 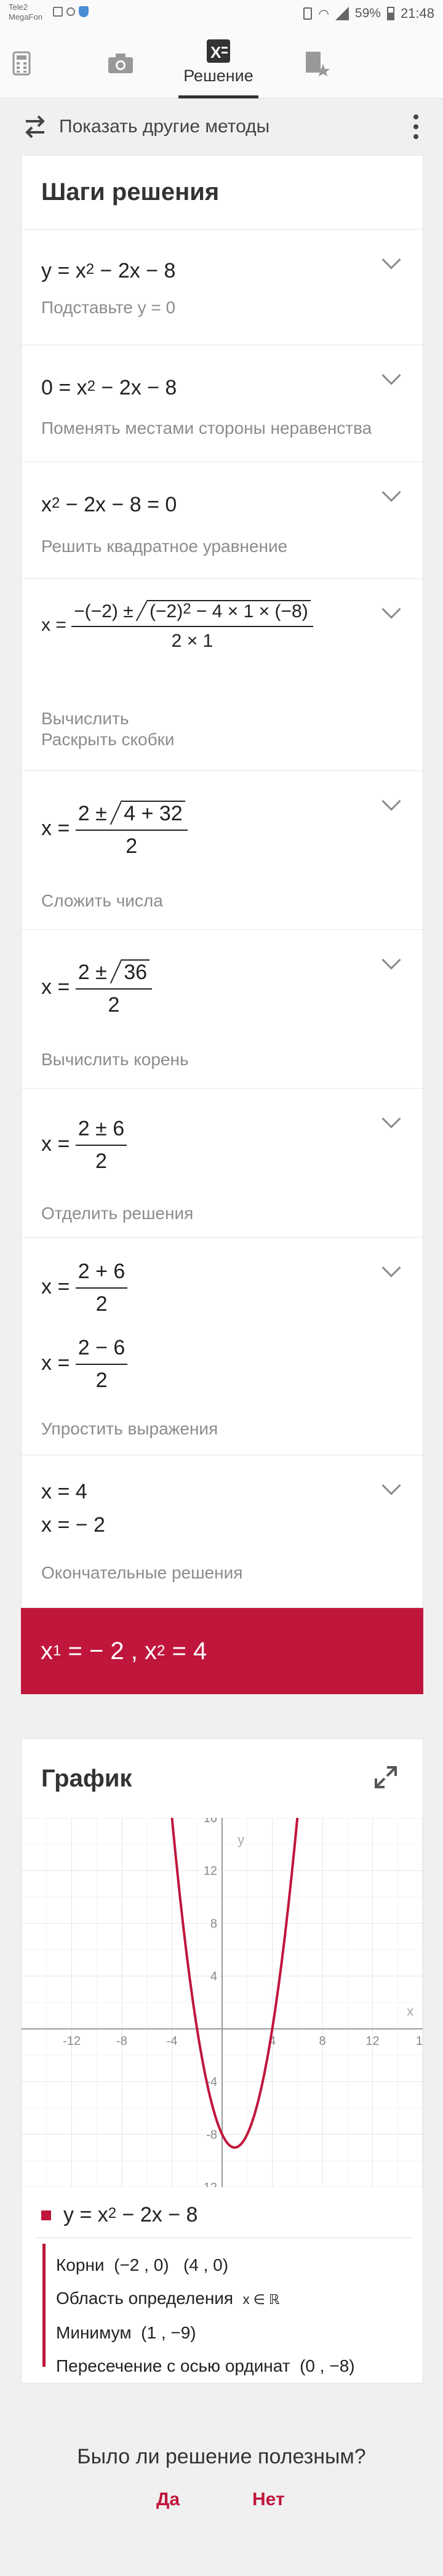 What do you see at coordinates (168, 2332) in the screenshot?
I see `prop-minimum-value: (1 , −9)` at bounding box center [168, 2332].